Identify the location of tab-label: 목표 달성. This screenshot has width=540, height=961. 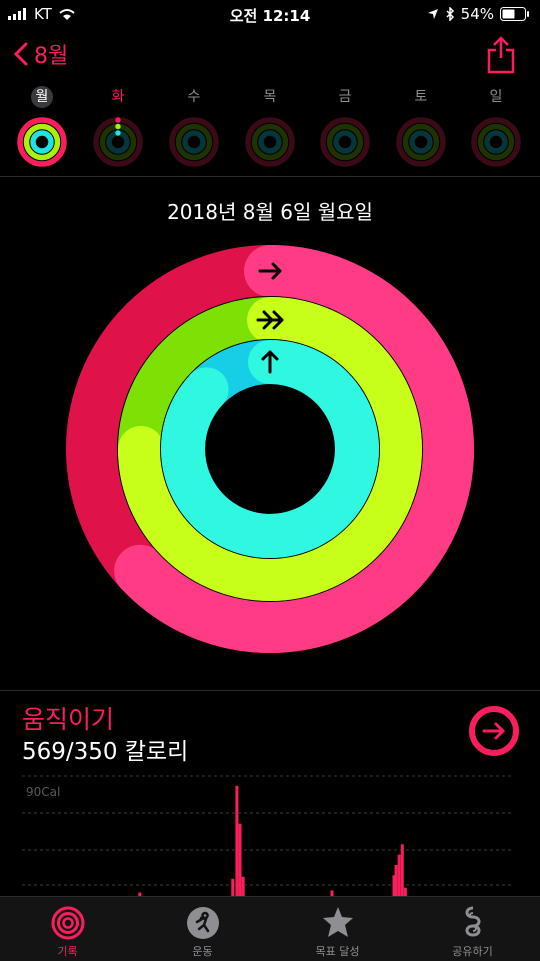
(337, 951).